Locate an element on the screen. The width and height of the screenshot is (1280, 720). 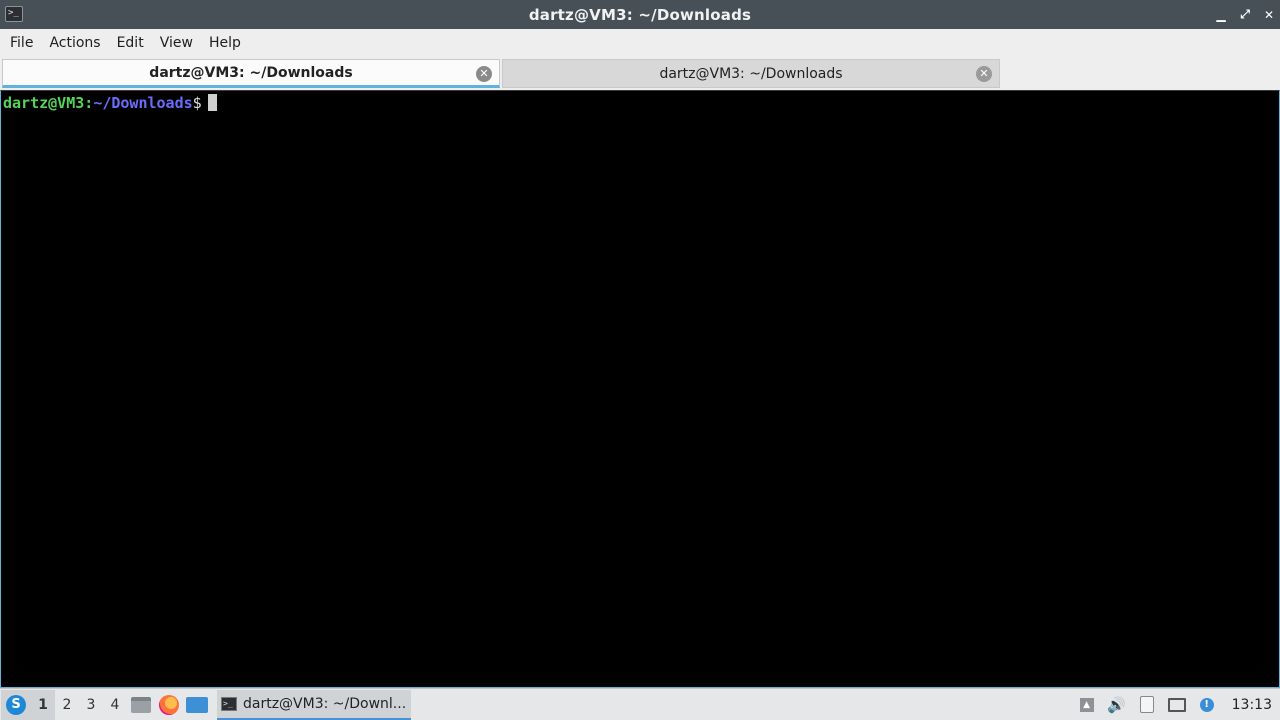
system-tray: ▲ 🔊 ! 13:13 is located at coordinates (1176, 705).